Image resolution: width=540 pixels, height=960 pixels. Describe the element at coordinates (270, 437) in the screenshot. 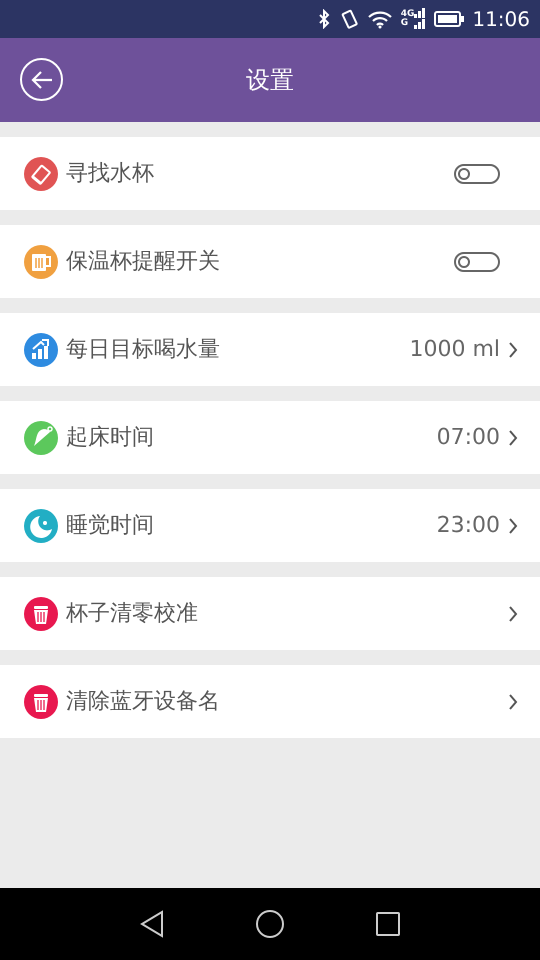

I see `settings-row: 起床时间 07:00` at that location.